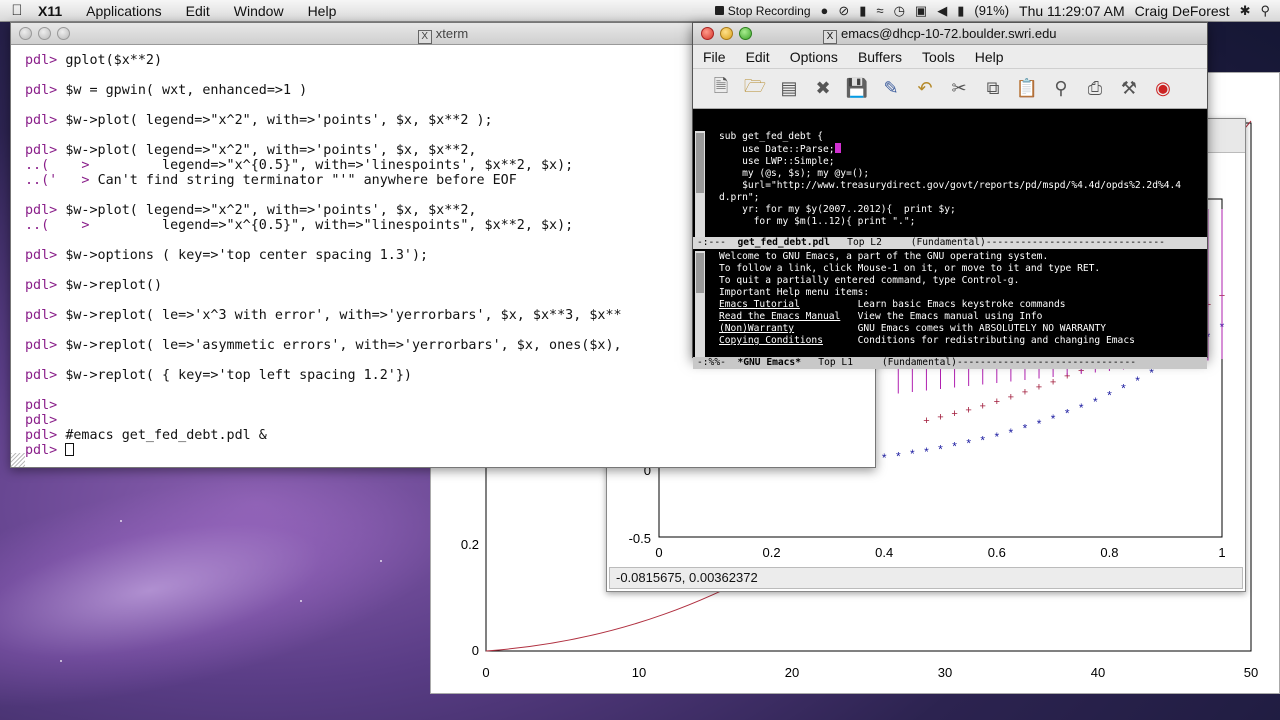 This screenshot has height=720, width=1280. Describe the element at coordinates (485, 672) in the screenshot. I see `x-tick-label: 0` at that location.